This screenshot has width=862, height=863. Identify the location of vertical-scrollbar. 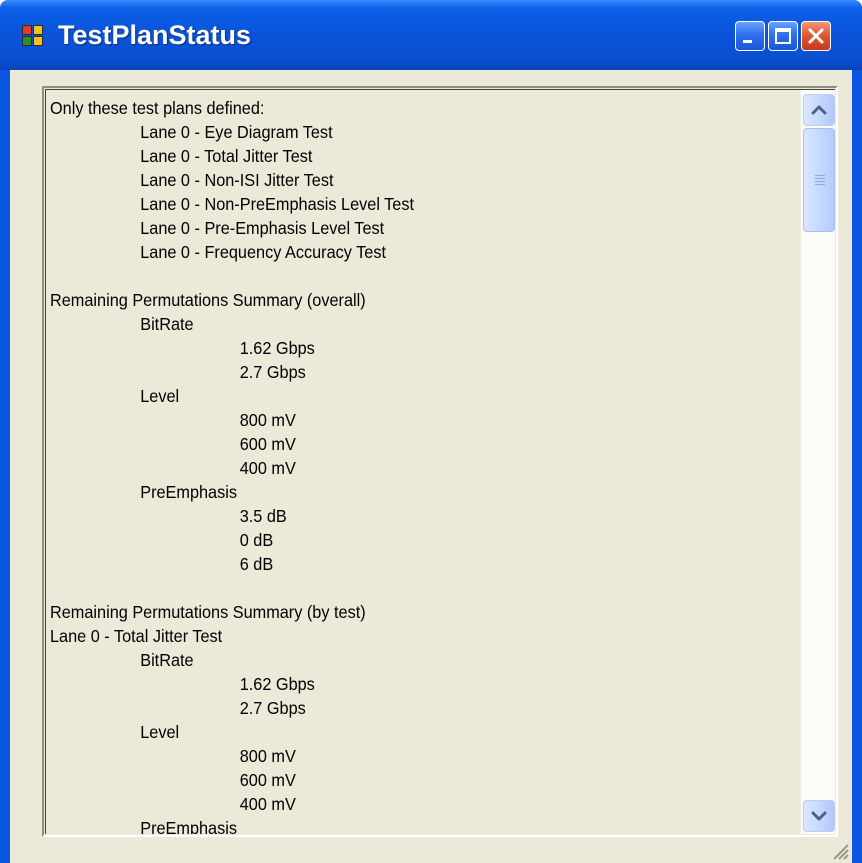
(817, 462).